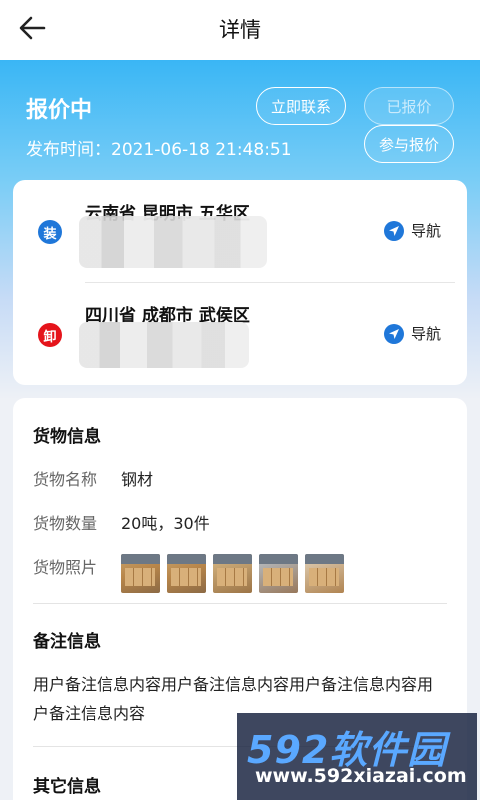 This screenshot has width=480, height=800. What do you see at coordinates (164, 345) in the screenshot?
I see `unload-address-detail-redacted` at bounding box center [164, 345].